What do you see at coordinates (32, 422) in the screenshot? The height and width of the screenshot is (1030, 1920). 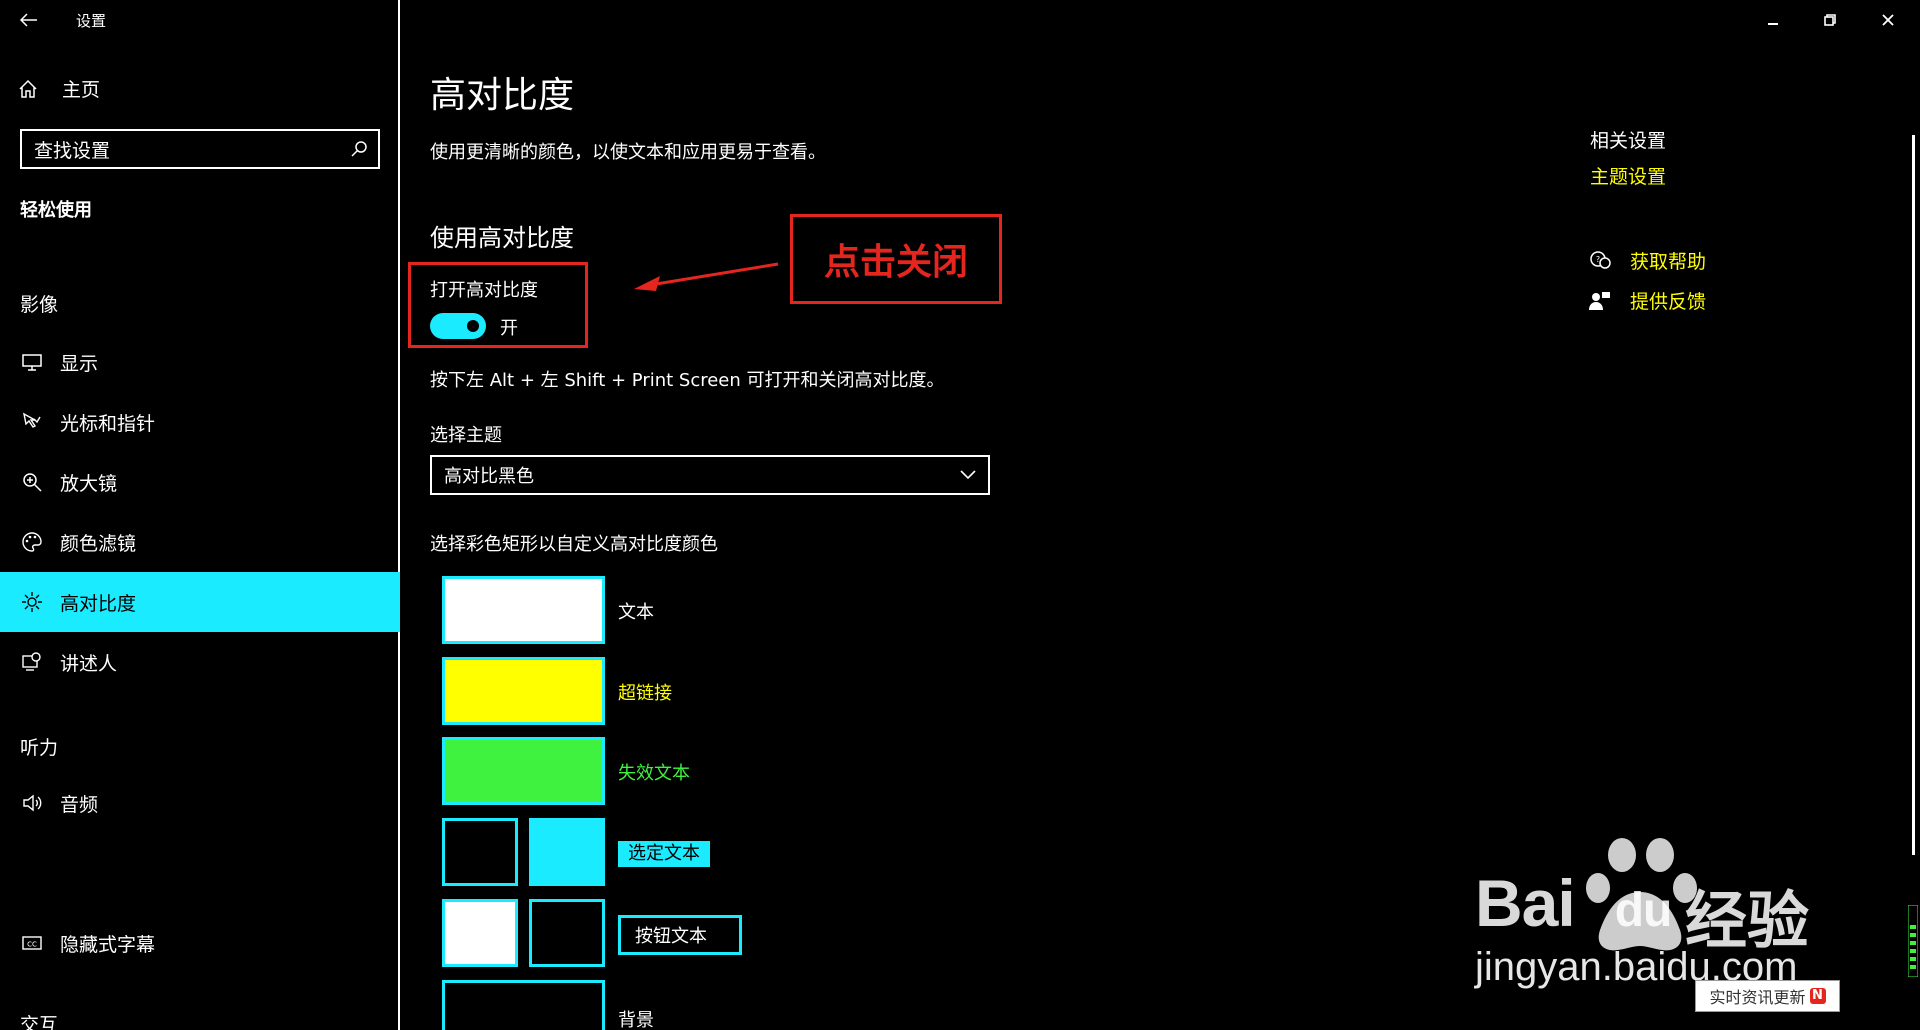 I see `cursor-pointer-icon` at bounding box center [32, 422].